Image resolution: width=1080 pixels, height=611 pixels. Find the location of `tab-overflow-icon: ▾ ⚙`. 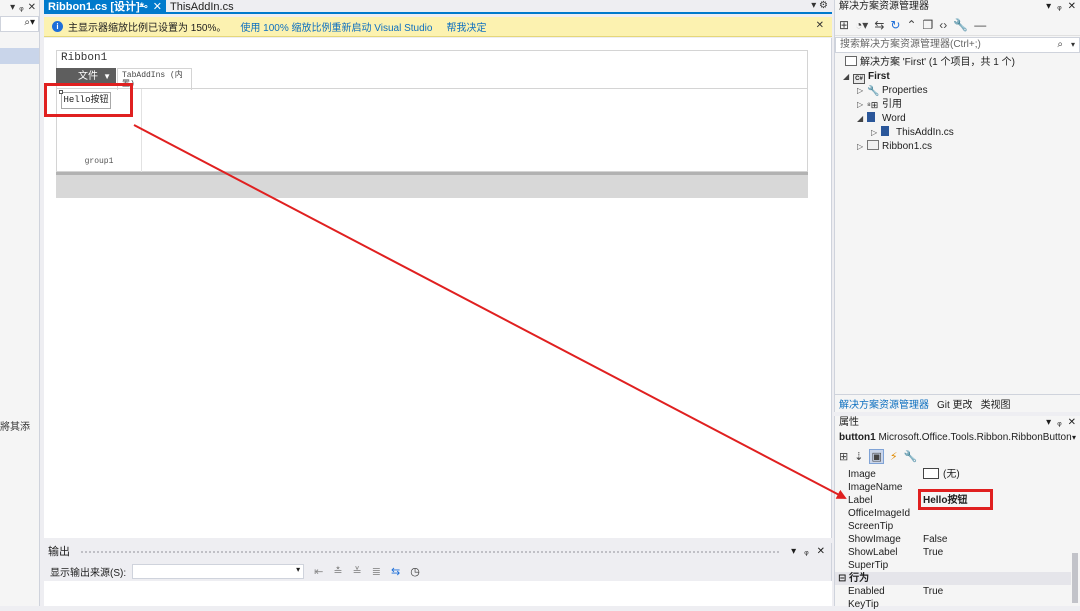

tab-overflow-icon: ▾ ⚙ is located at coordinates (819, 5).